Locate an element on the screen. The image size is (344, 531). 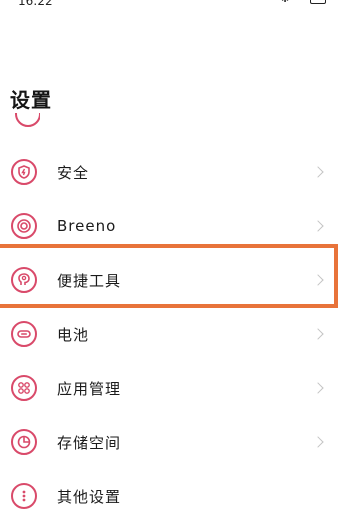
app-management-icon is located at coordinates (24, 388).